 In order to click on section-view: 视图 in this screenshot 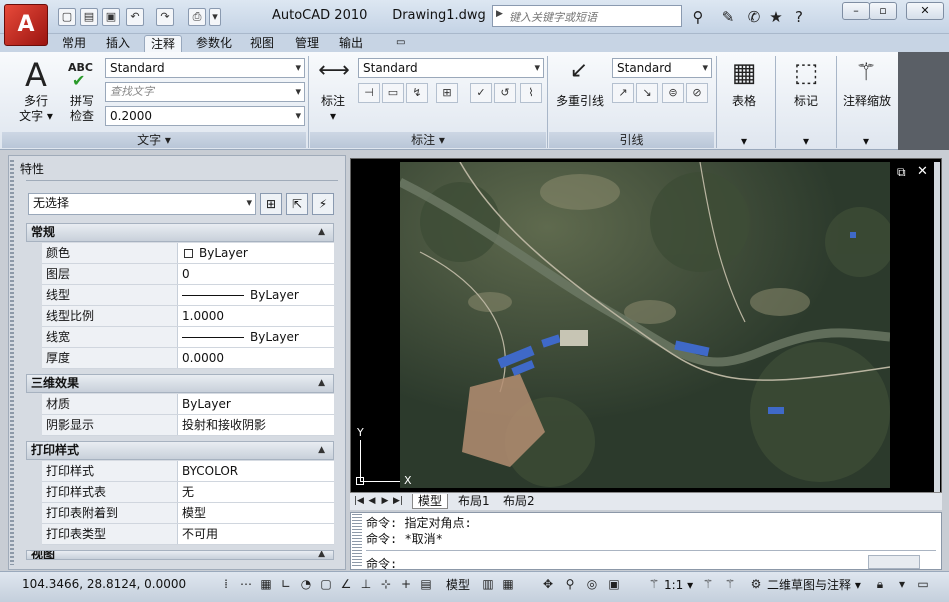, I will do `click(180, 555)`.